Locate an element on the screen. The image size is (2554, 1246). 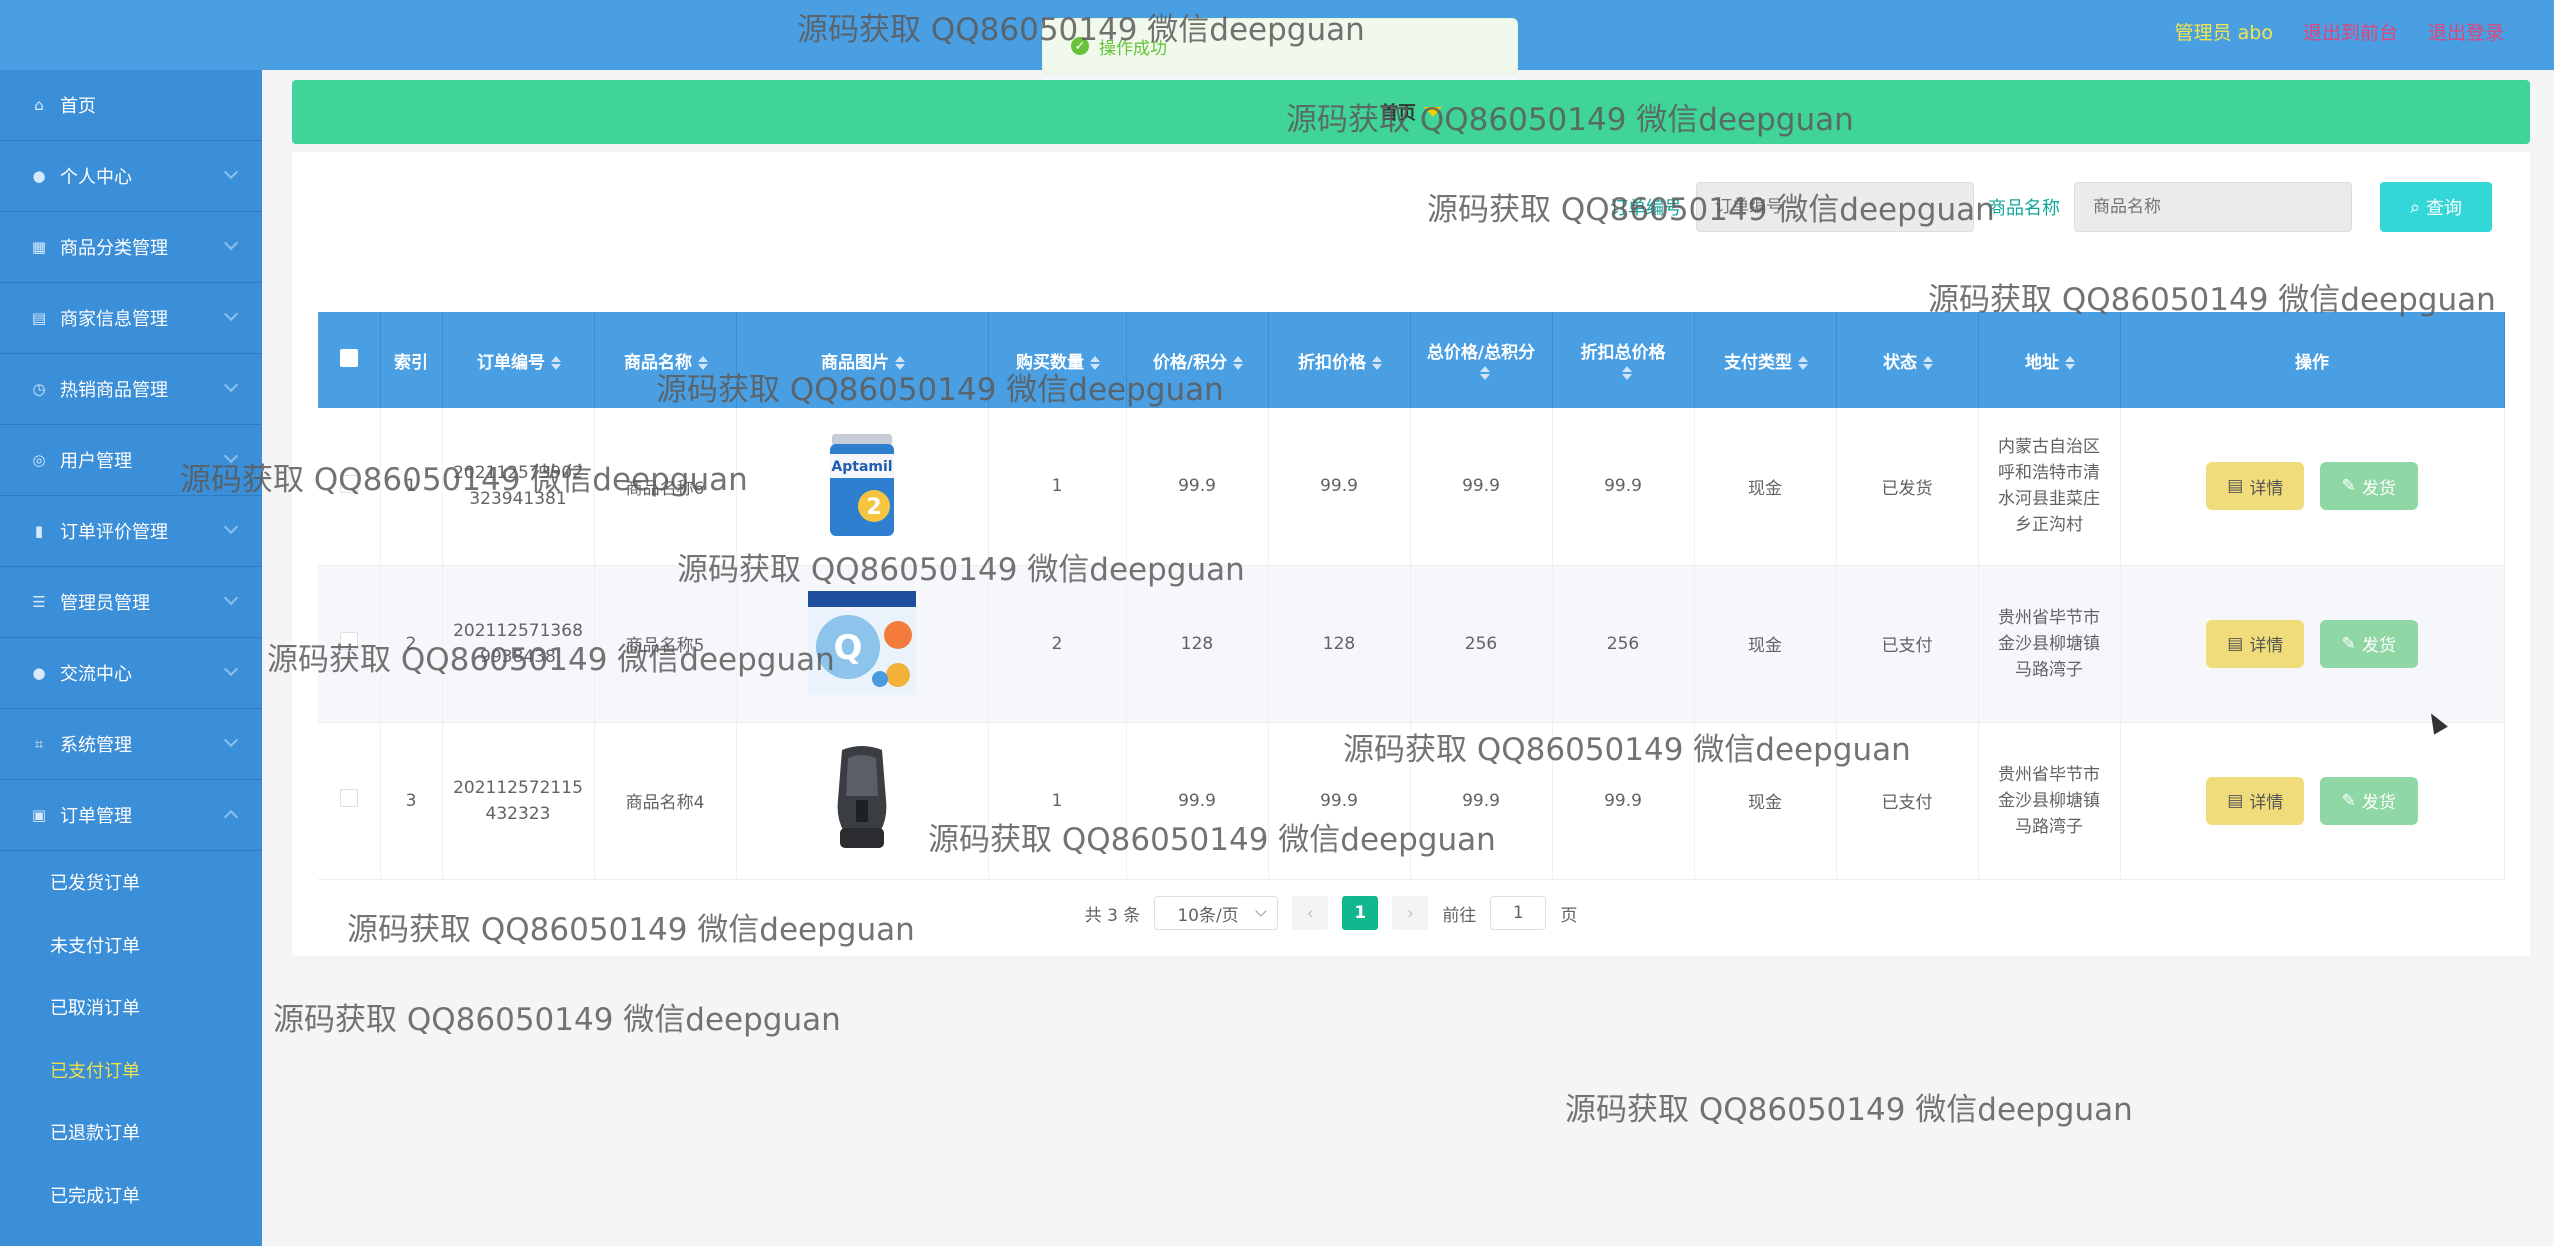
prev-page-button: ‹ is located at coordinates (1310, 913).